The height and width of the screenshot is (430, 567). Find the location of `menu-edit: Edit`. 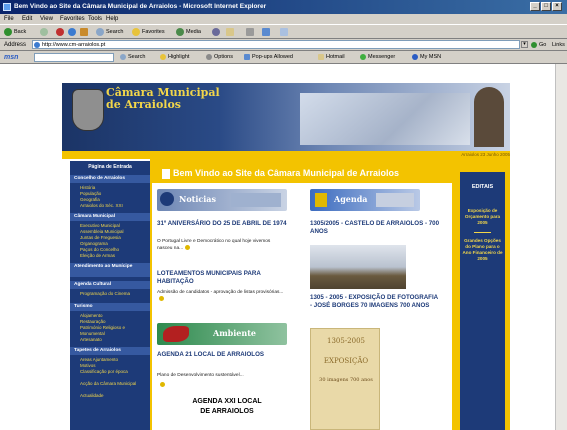

menu-edit: Edit is located at coordinates (27, 19).